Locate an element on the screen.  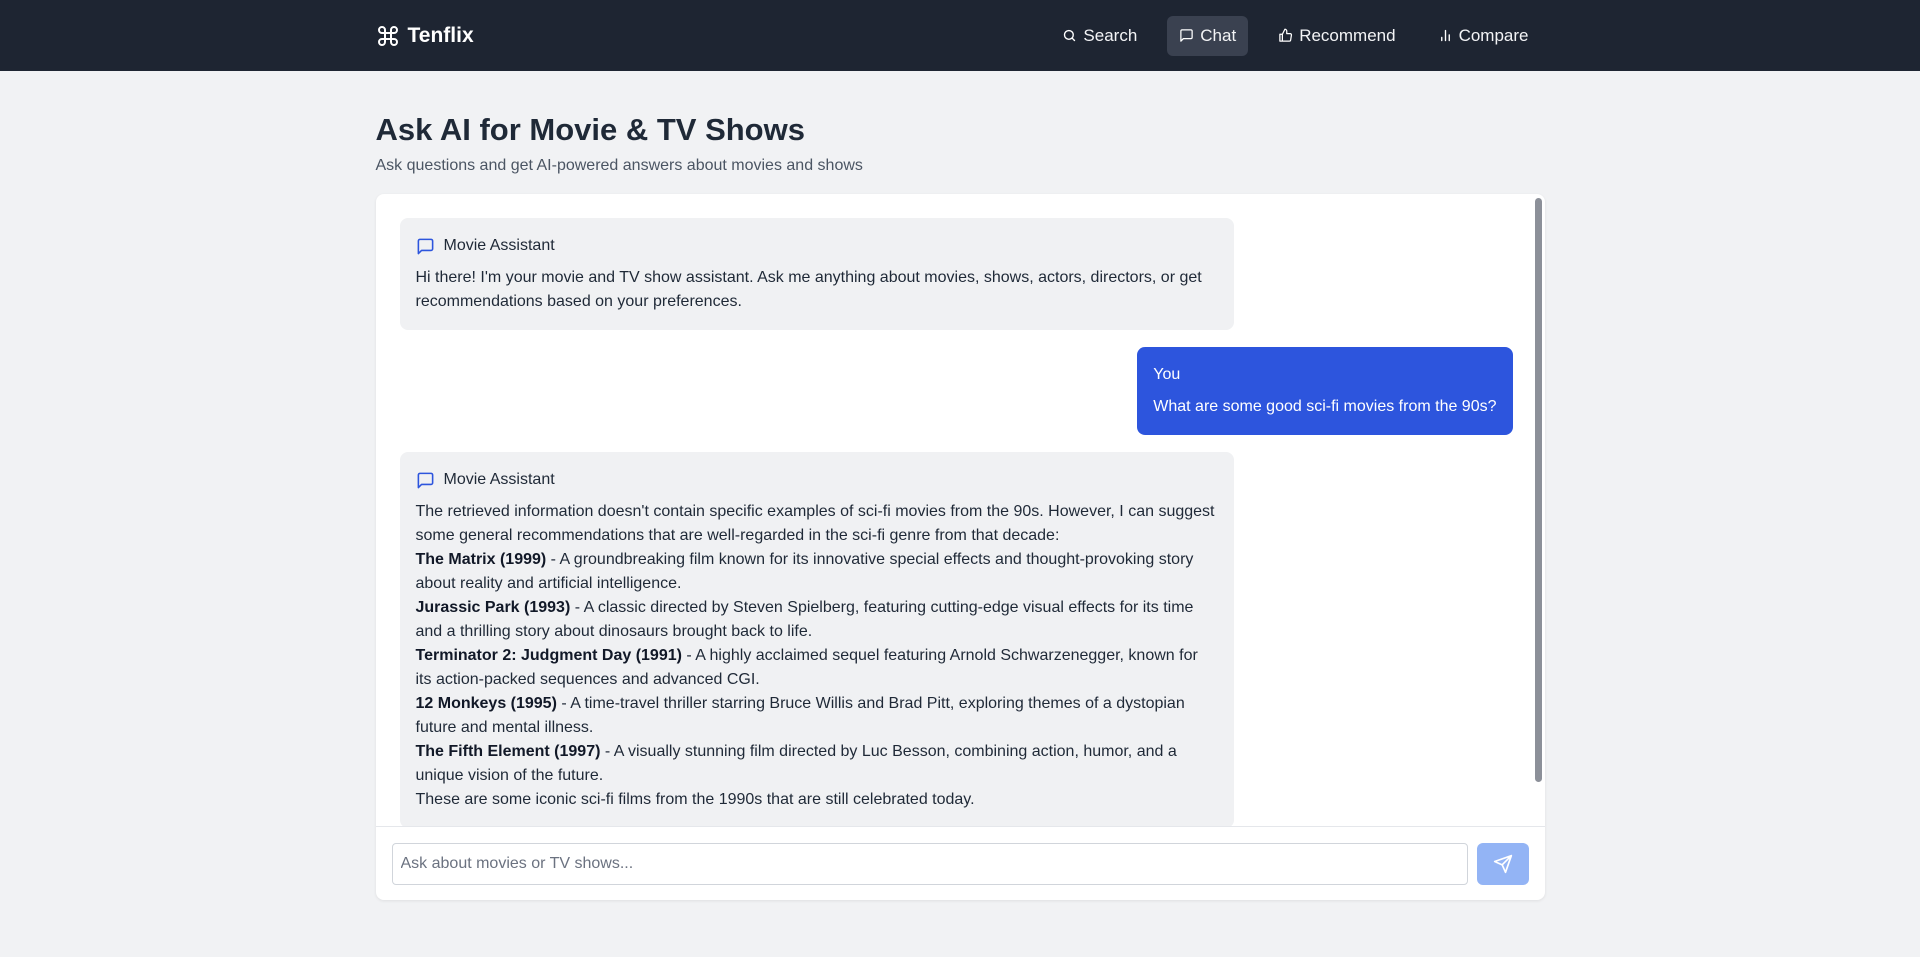
send-icon is located at coordinates (1502, 863).